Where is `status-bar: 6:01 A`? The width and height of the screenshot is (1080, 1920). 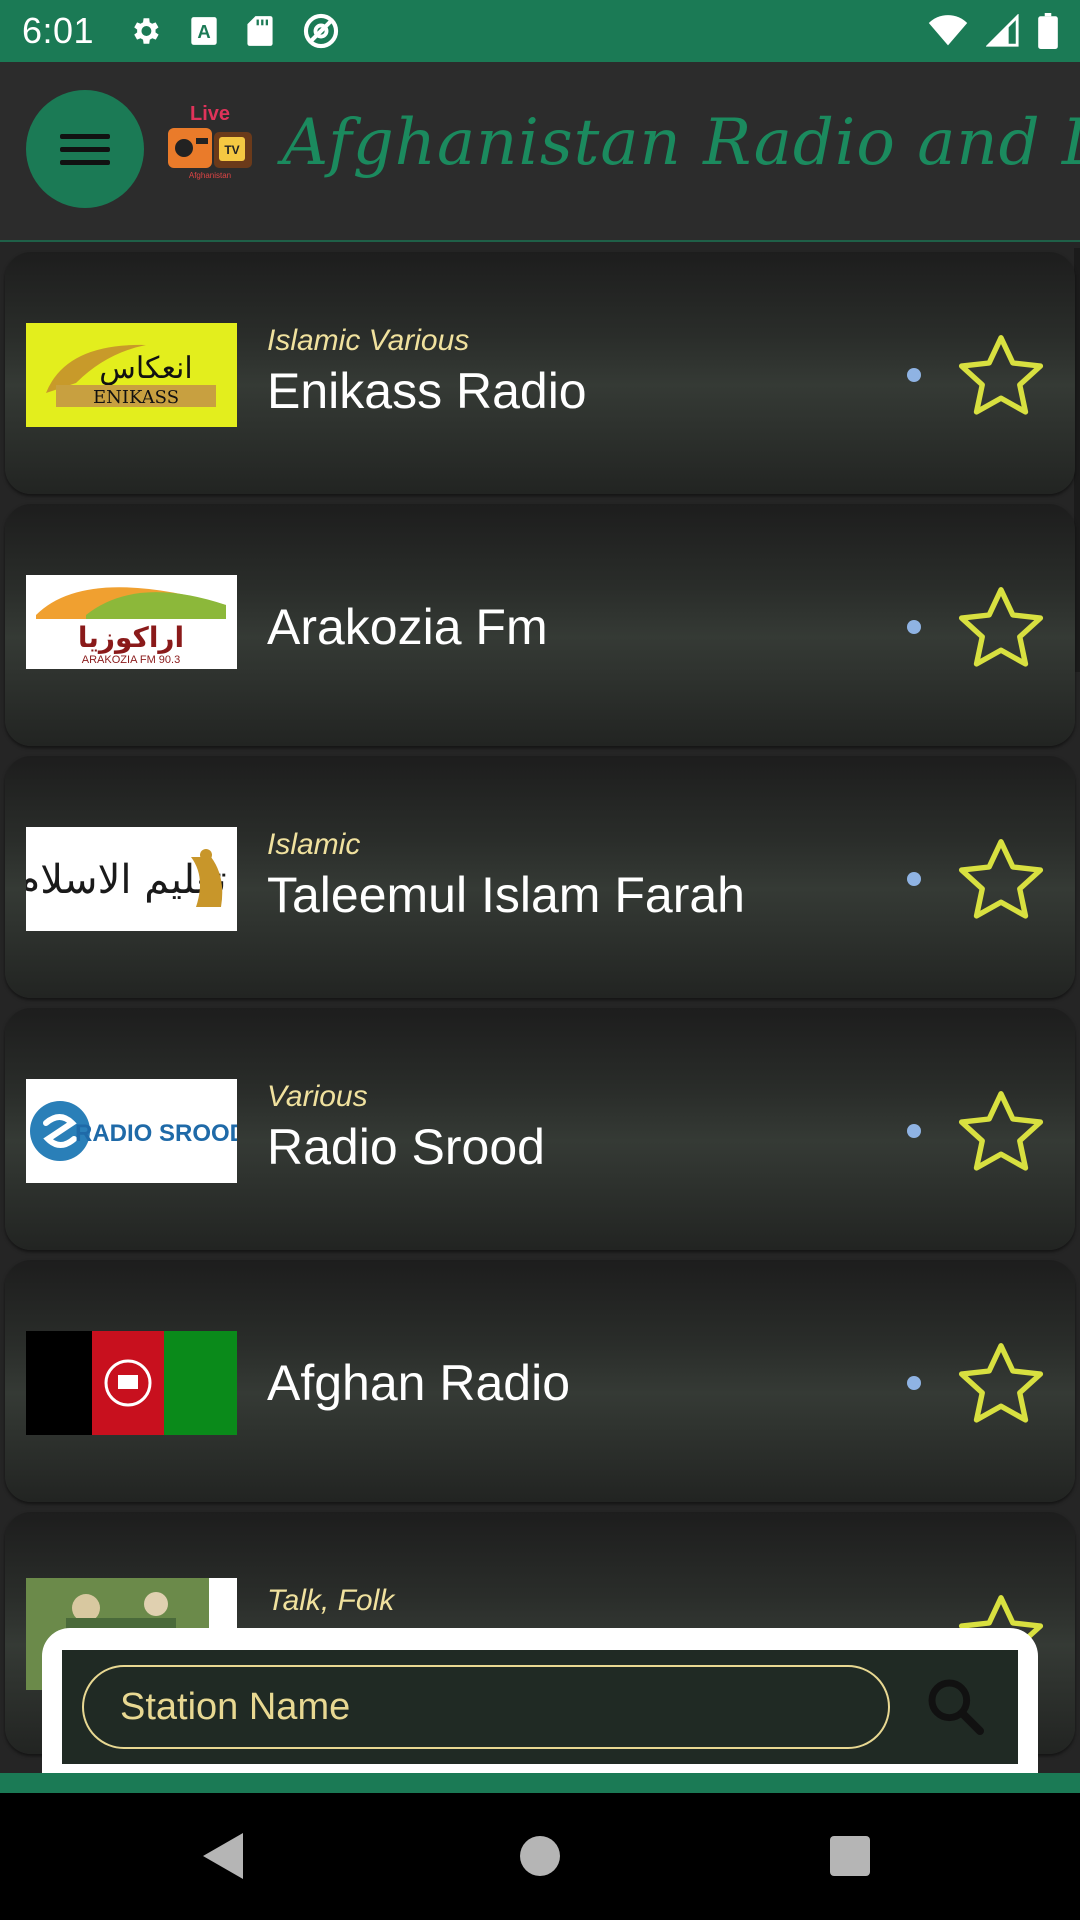 status-bar: 6:01 A is located at coordinates (540, 31).